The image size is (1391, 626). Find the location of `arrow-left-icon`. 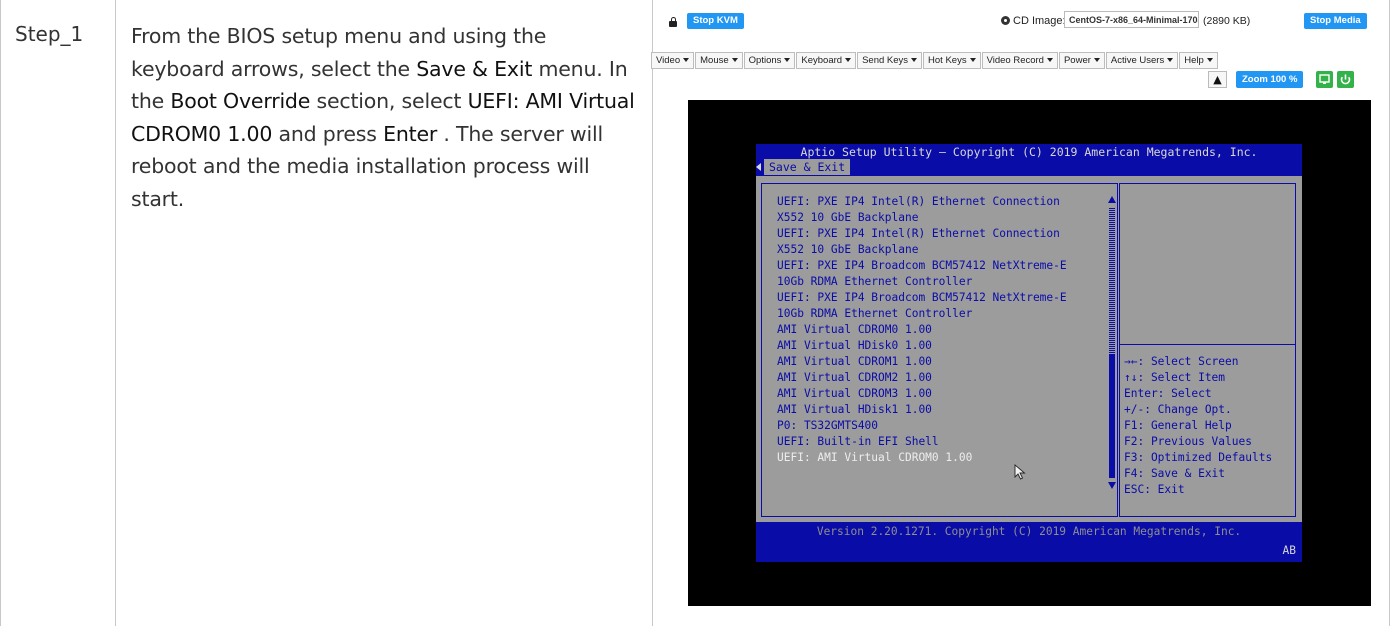

arrow-left-icon is located at coordinates (758, 167).